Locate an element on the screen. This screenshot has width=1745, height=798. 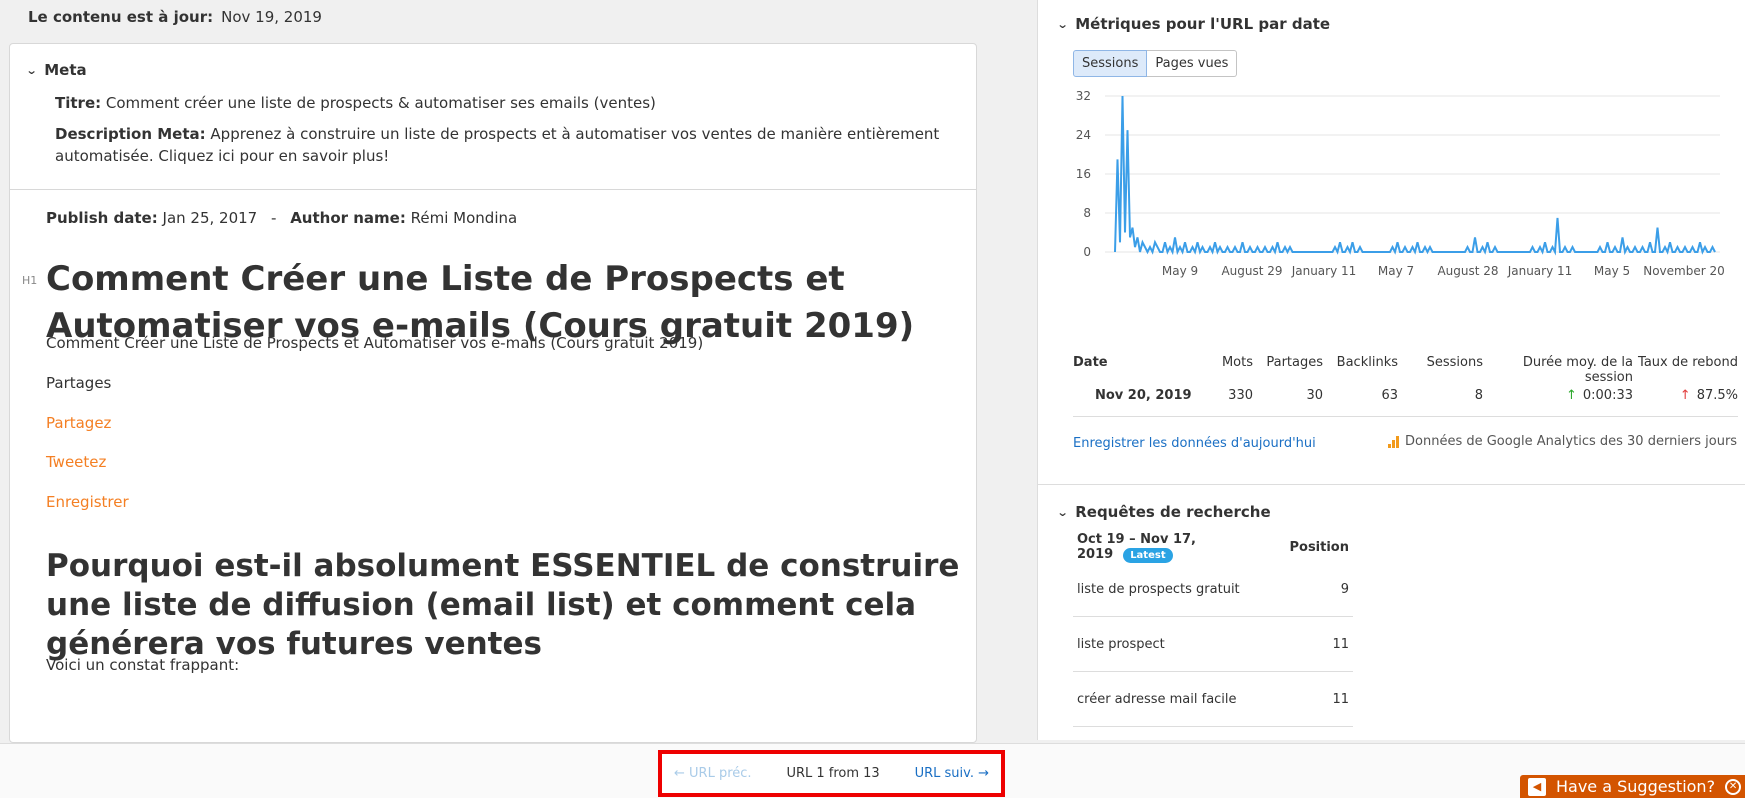
meta-toggle: ⌄ Meta is located at coordinates (500, 70).